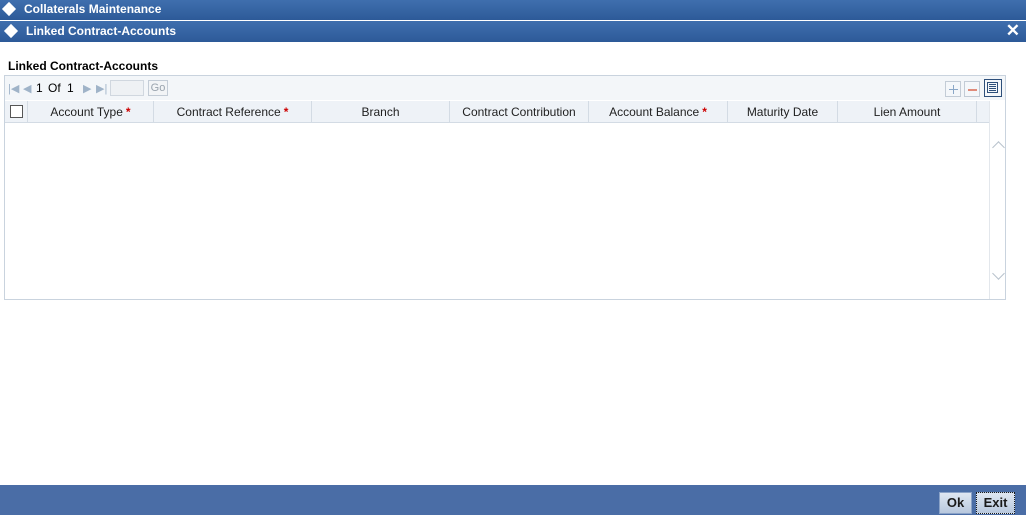 This screenshot has height=515, width=1026. What do you see at coordinates (907, 112) in the screenshot?
I see `col-lien-amount: Lien Amount` at bounding box center [907, 112].